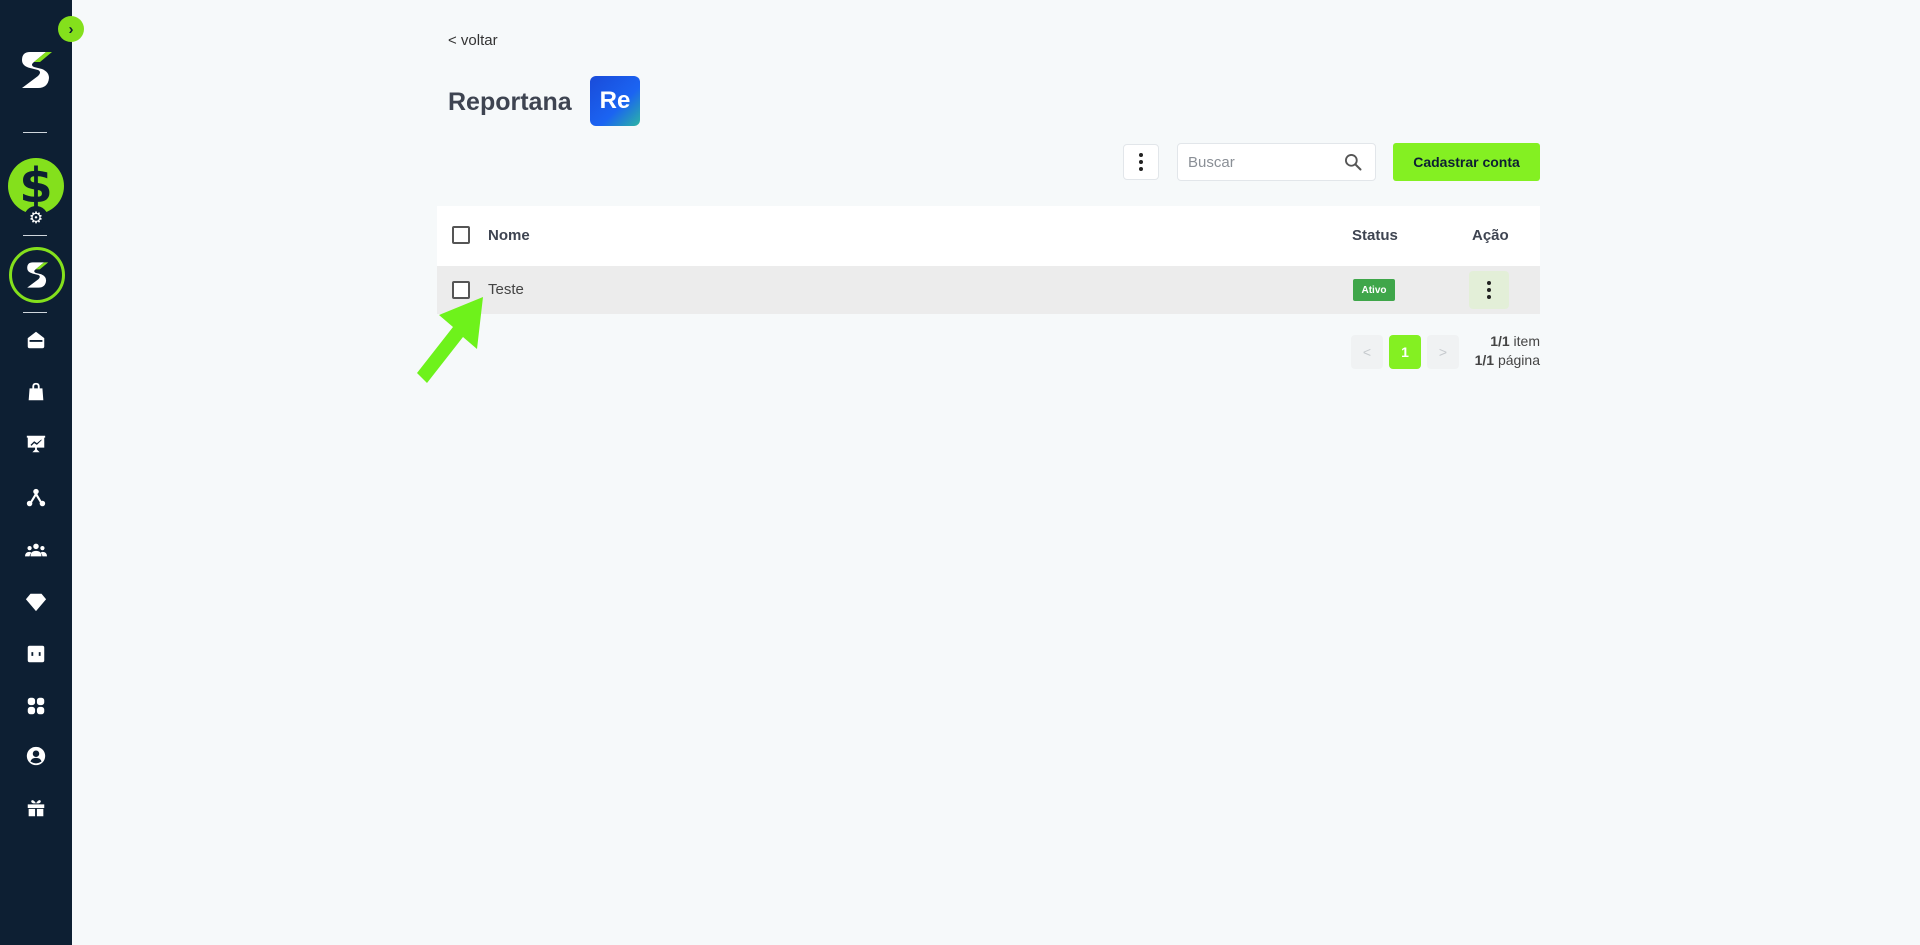 The width and height of the screenshot is (1920, 945). I want to click on register-account-button: Cadastrar conta, so click(1466, 162).